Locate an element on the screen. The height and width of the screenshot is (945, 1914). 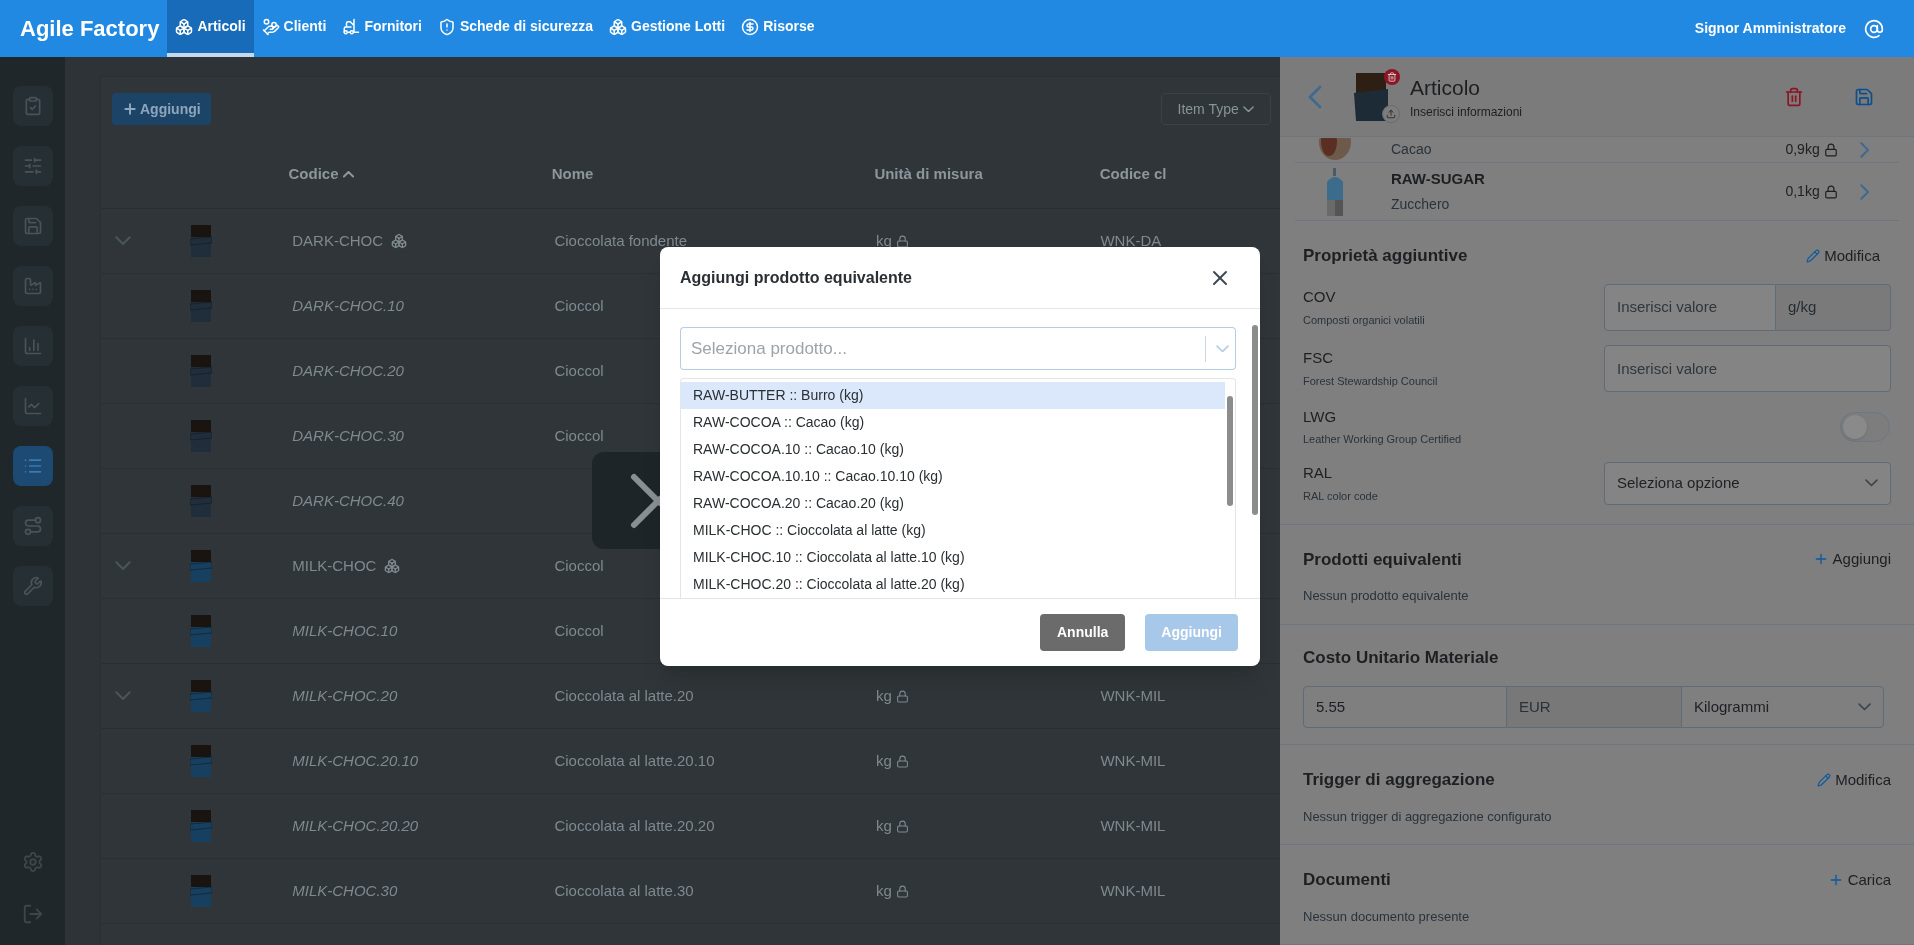
property-code: RAL is located at coordinates (1318, 473).